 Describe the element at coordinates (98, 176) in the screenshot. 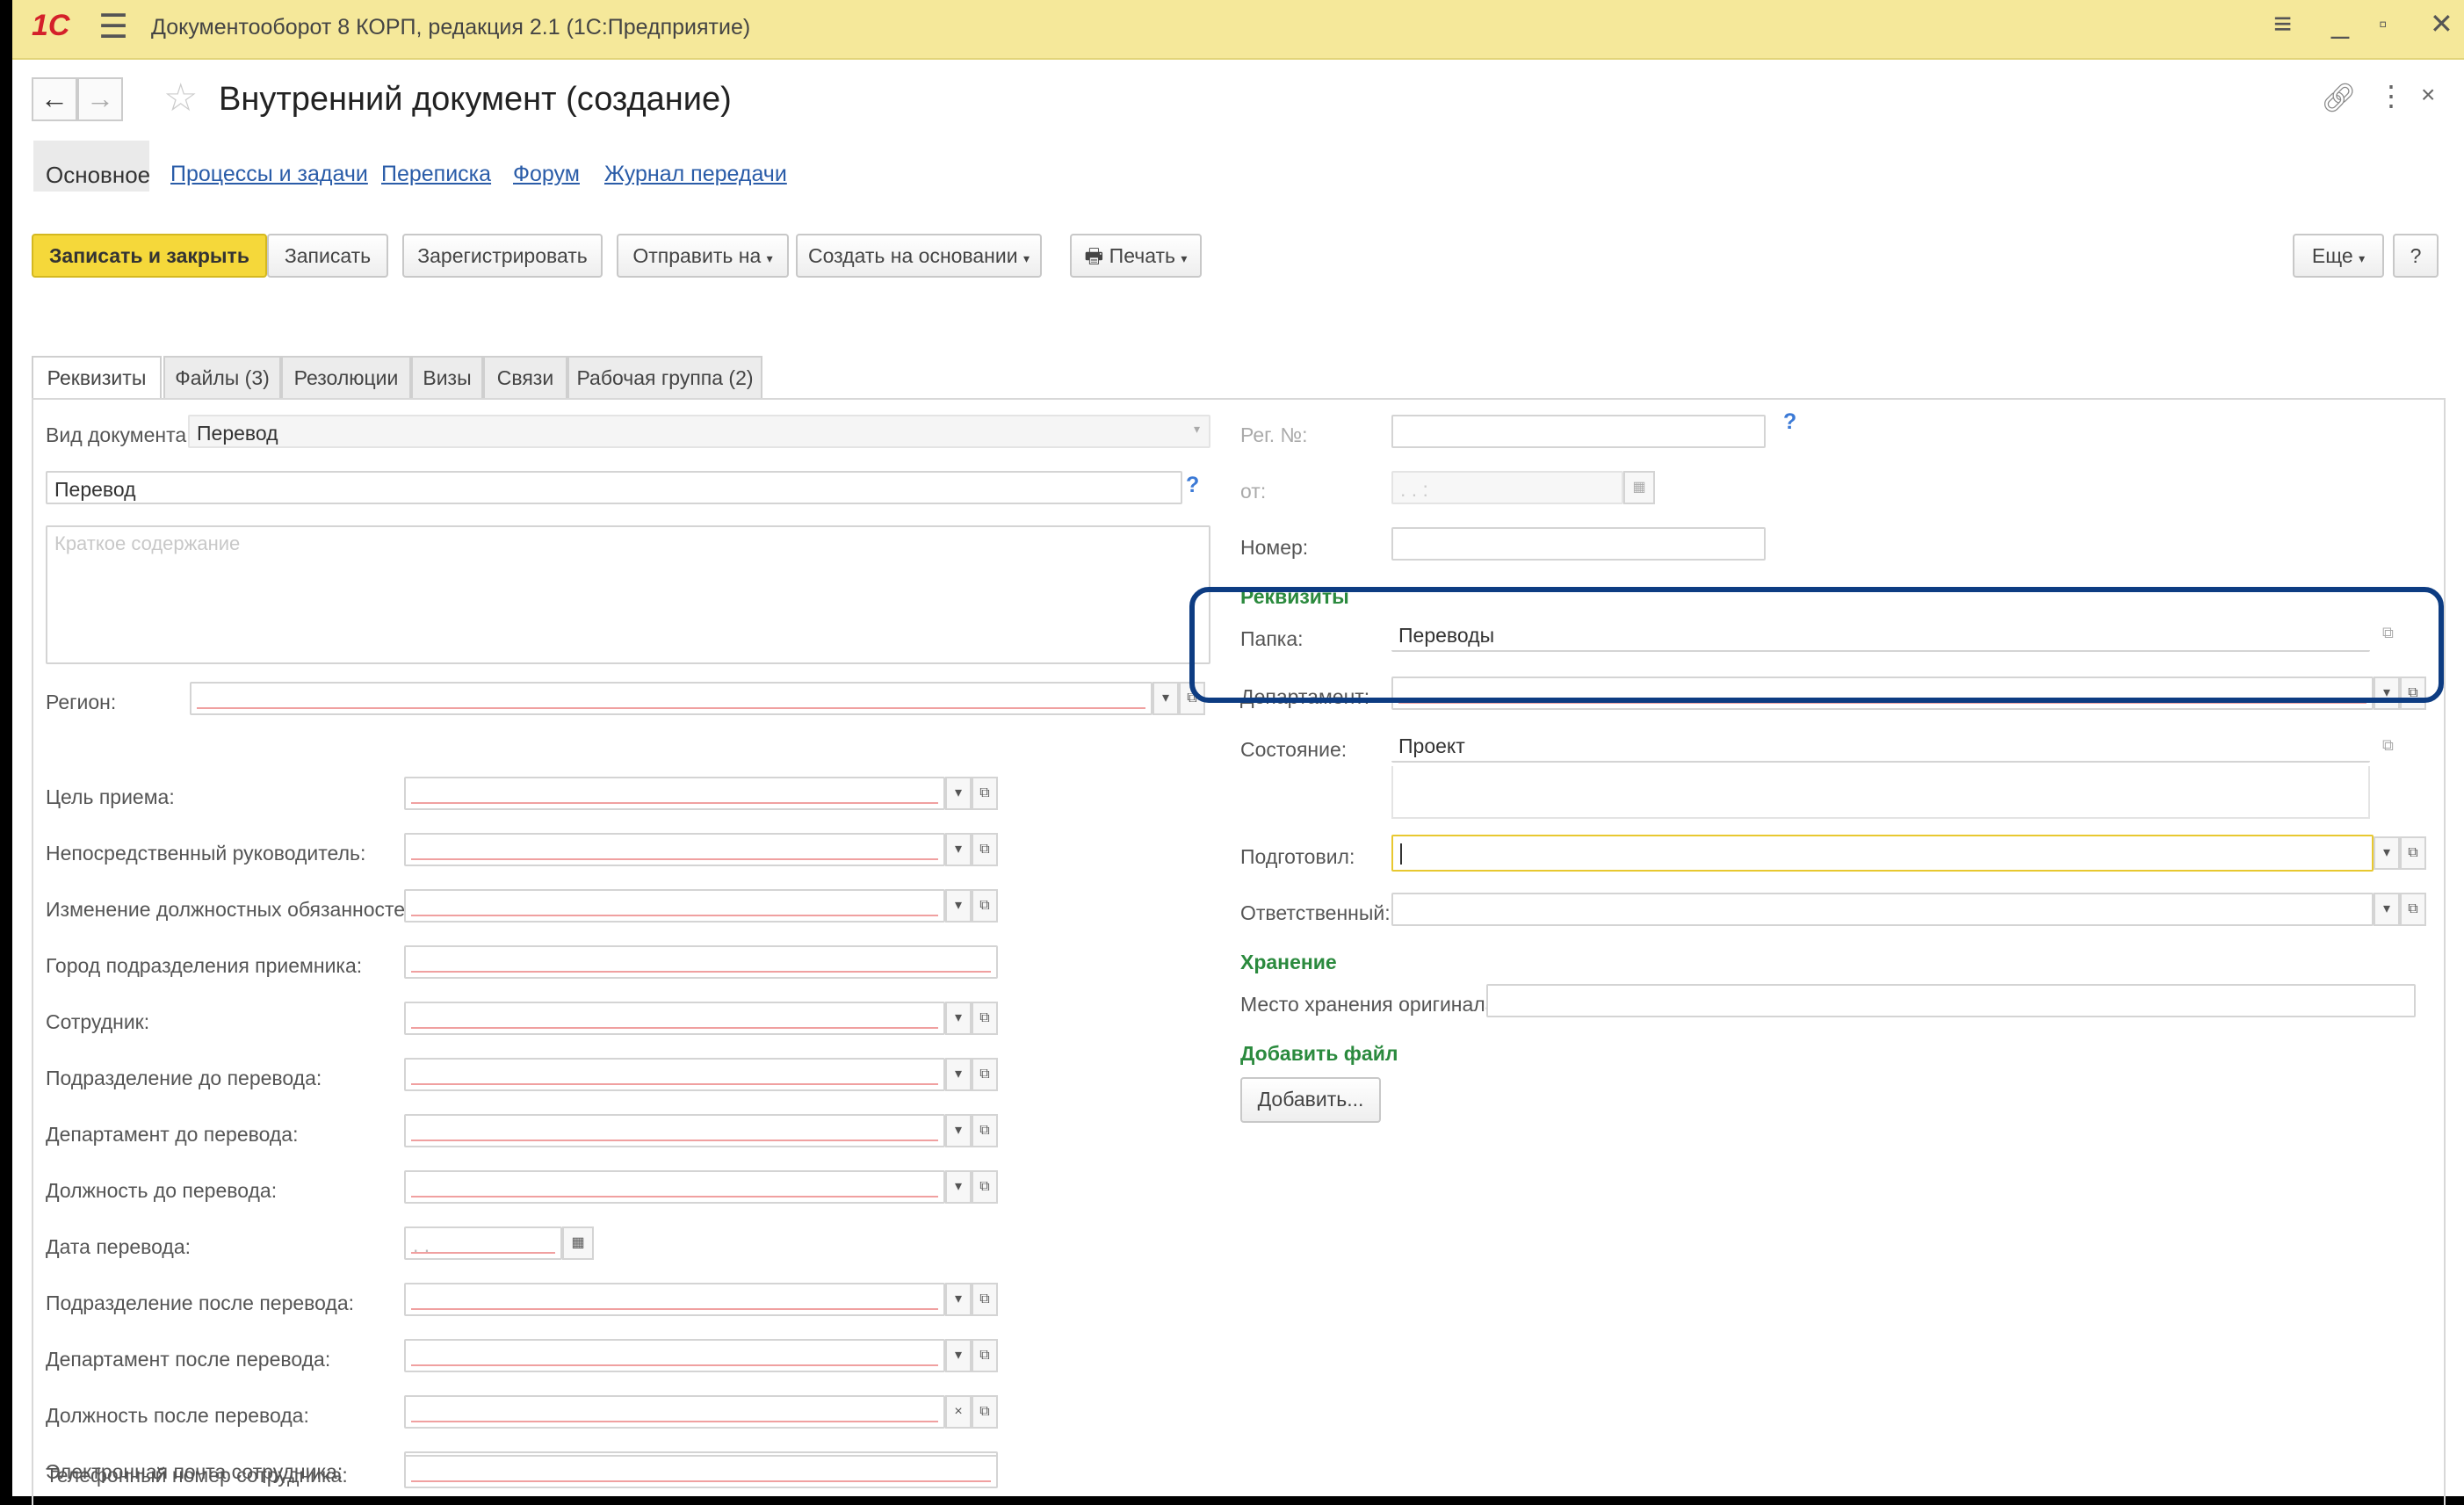

I see `nav-tab-main: Основное` at that location.